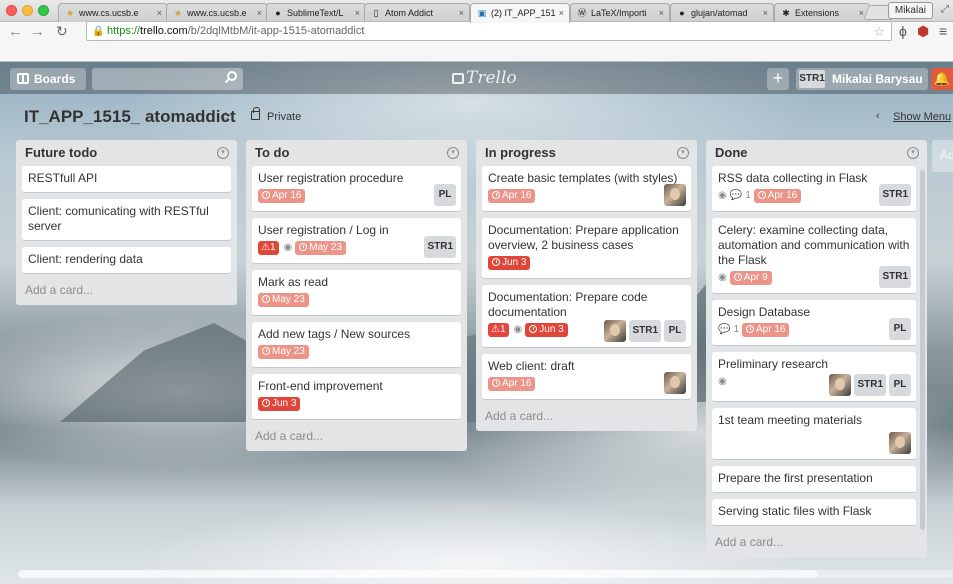 Image resolution: width=953 pixels, height=584 pixels. What do you see at coordinates (755, 277) in the screenshot?
I see `due-date: Apr 9` at bounding box center [755, 277].